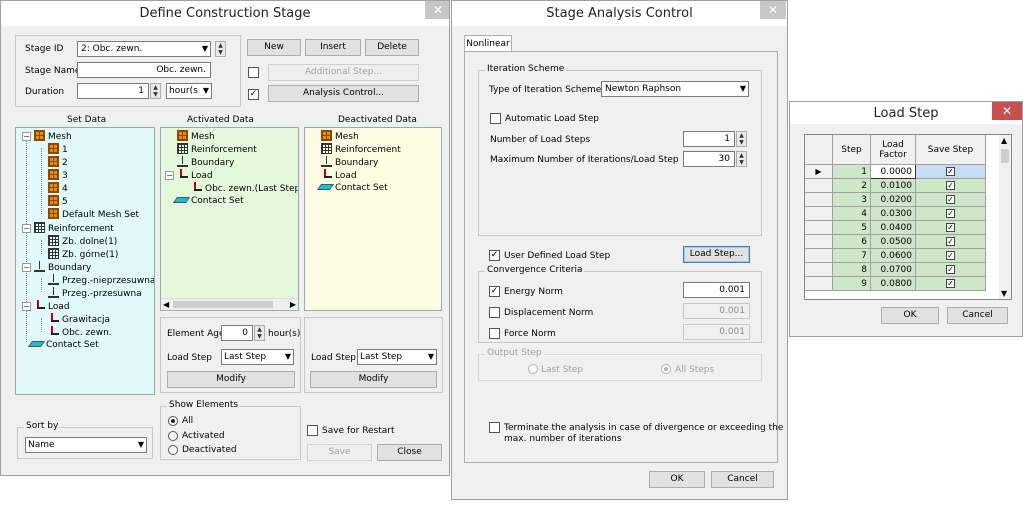 The image size is (1023, 510). I want to click on load-factor-cell: 0.0300, so click(893, 213).